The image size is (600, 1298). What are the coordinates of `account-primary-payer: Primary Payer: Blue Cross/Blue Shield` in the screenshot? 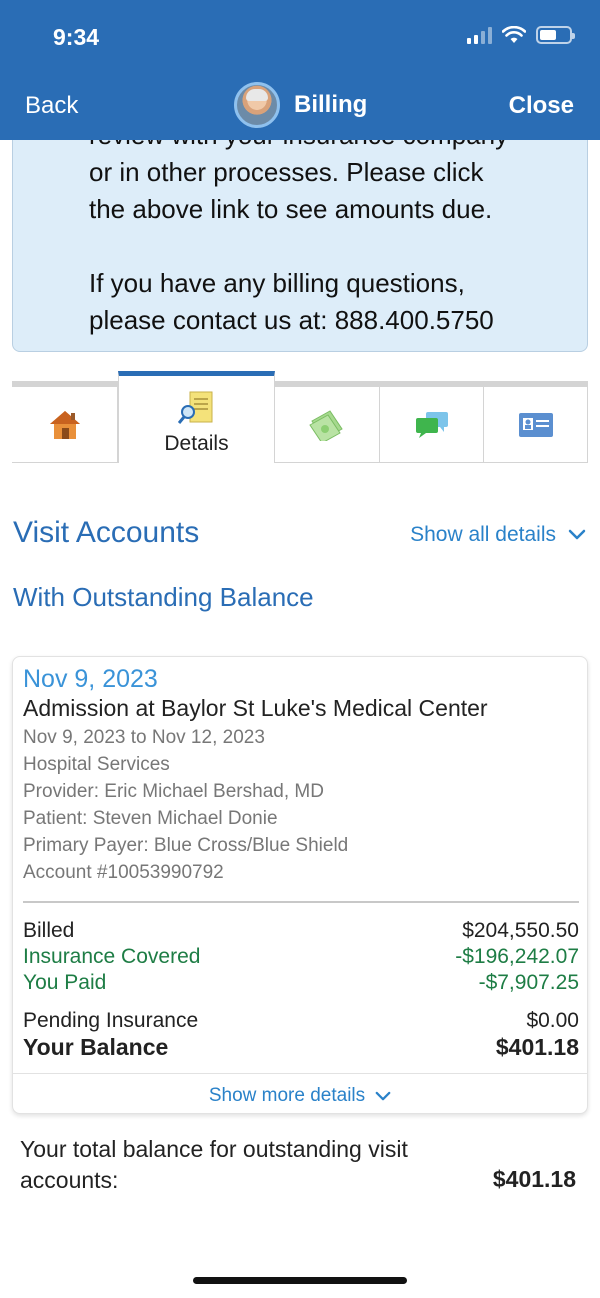 It's located at (186, 845).